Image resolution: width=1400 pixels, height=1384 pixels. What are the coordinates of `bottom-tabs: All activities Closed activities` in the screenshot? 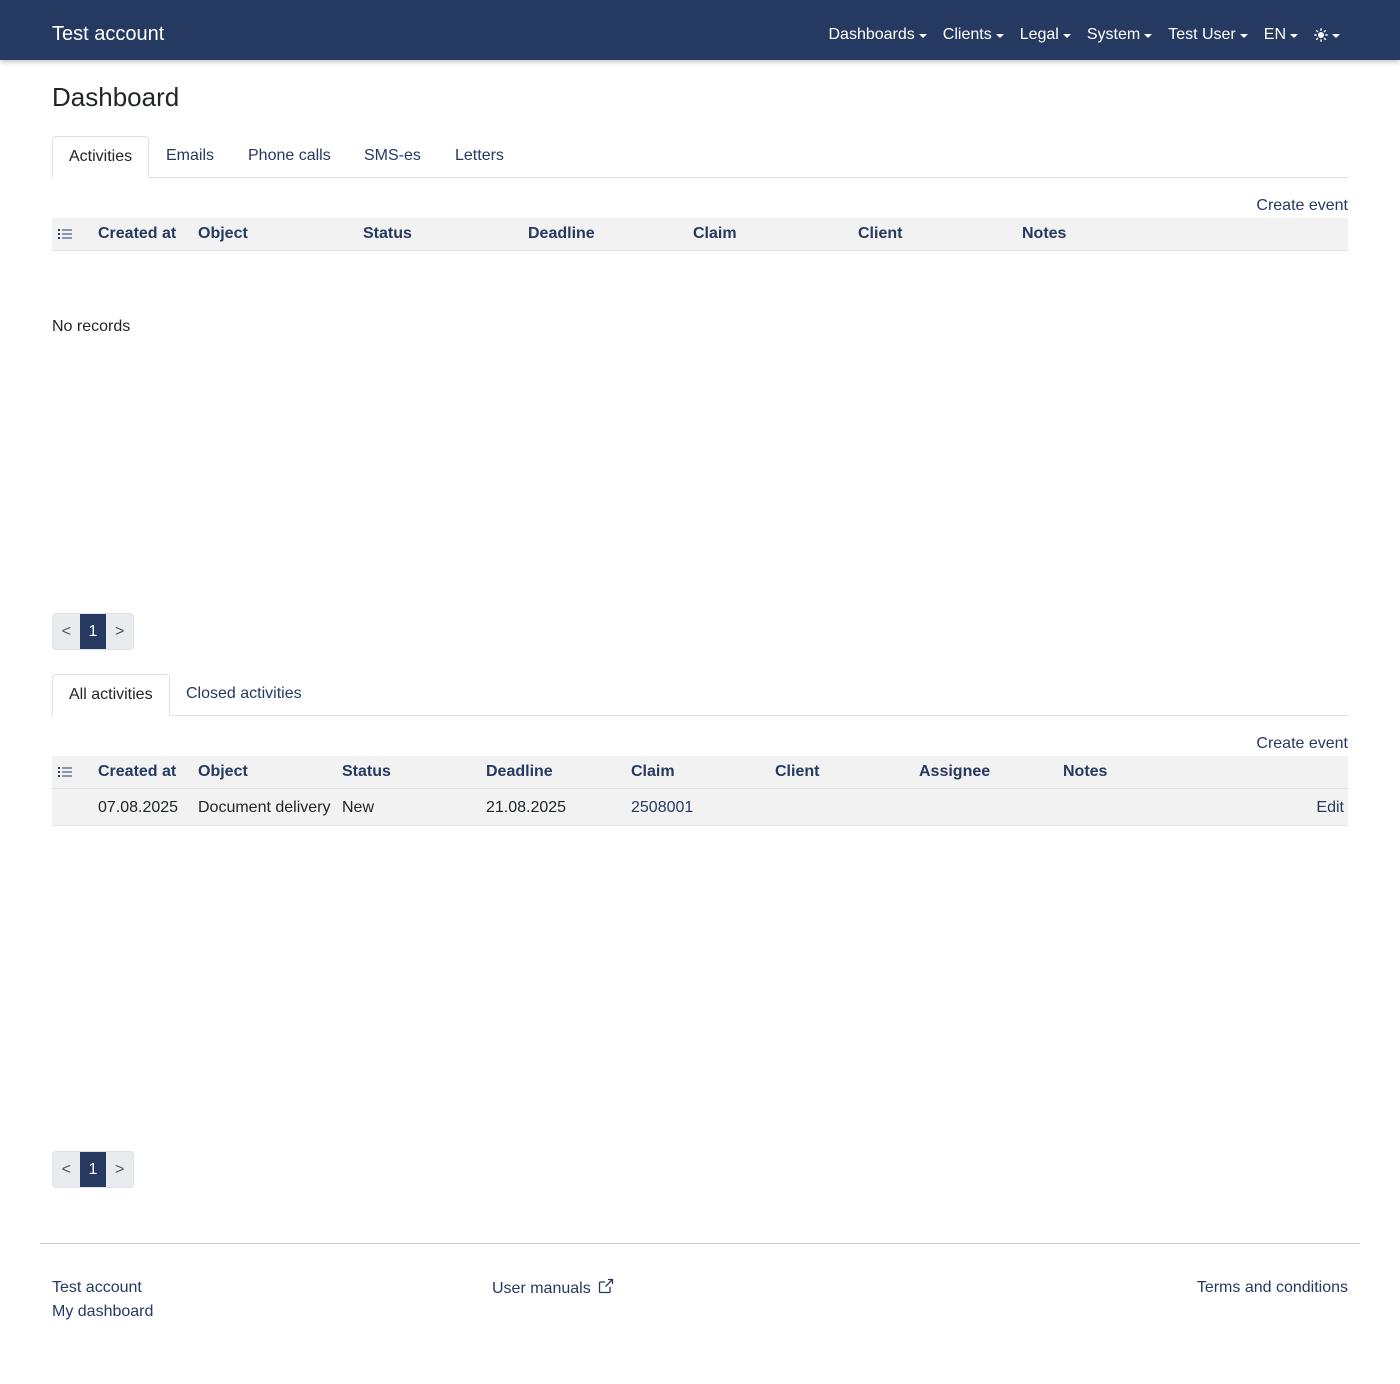 It's located at (700, 695).